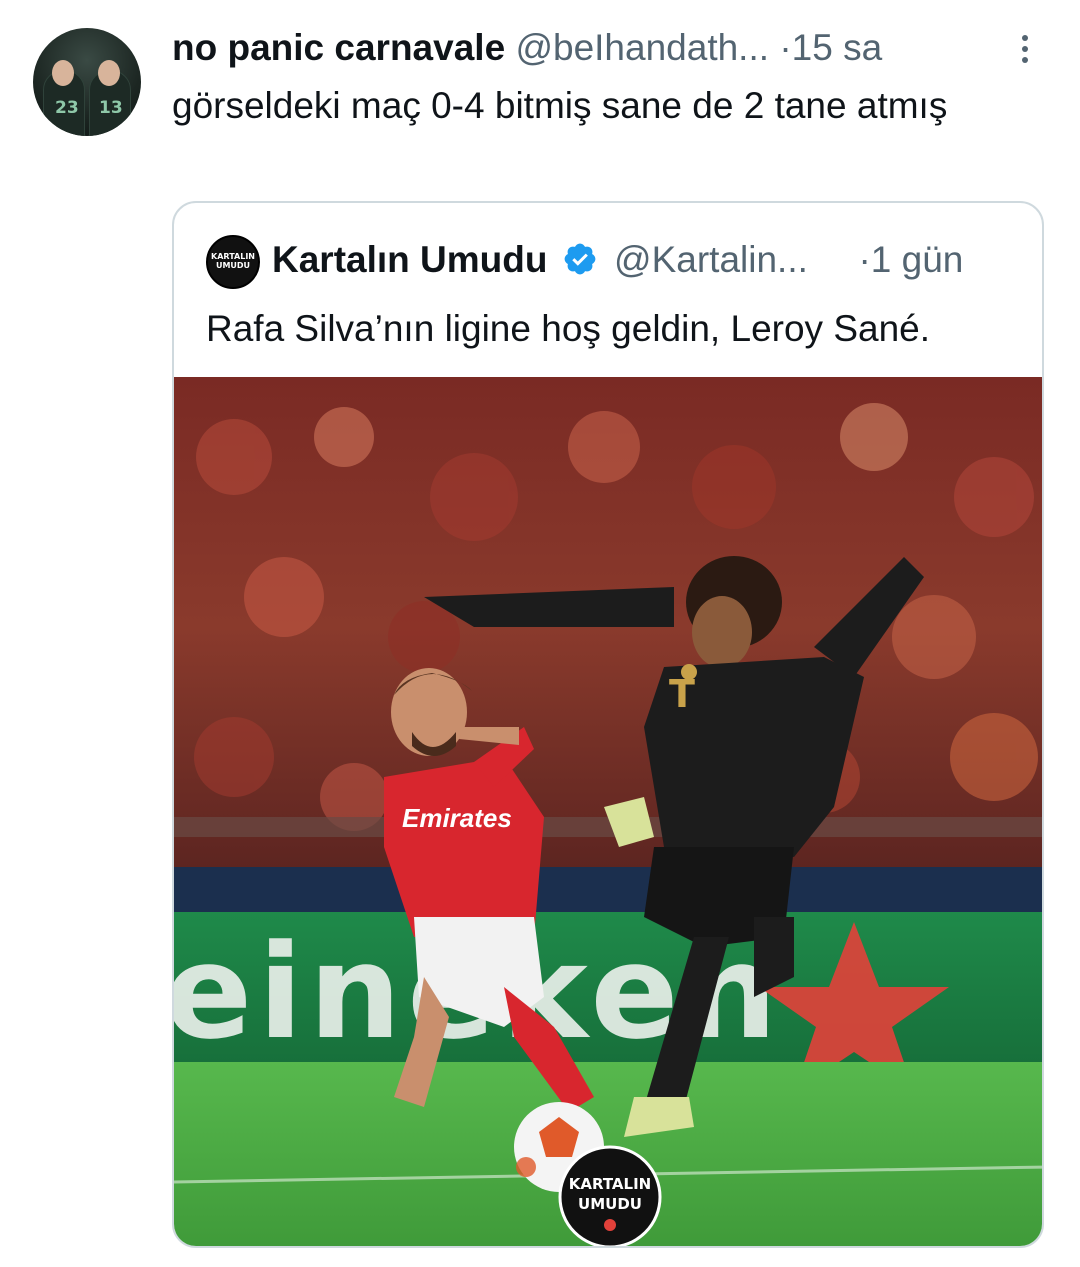  What do you see at coordinates (409, 259) in the screenshot?
I see `quoted-author-display-name: Kartalın Umudu` at bounding box center [409, 259].